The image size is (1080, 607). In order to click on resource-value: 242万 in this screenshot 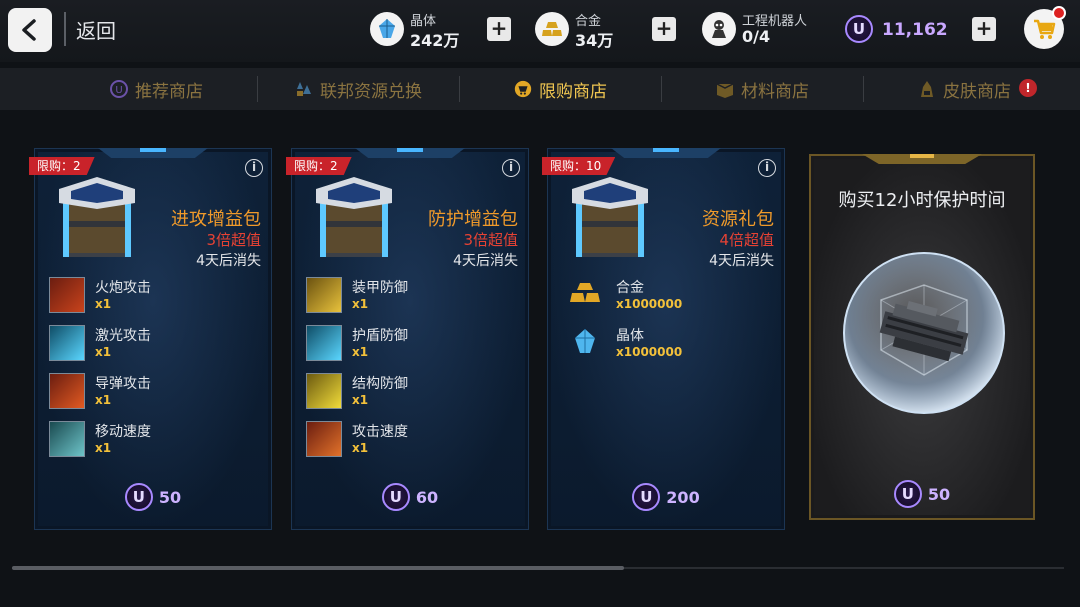, I will do `click(435, 40)`.